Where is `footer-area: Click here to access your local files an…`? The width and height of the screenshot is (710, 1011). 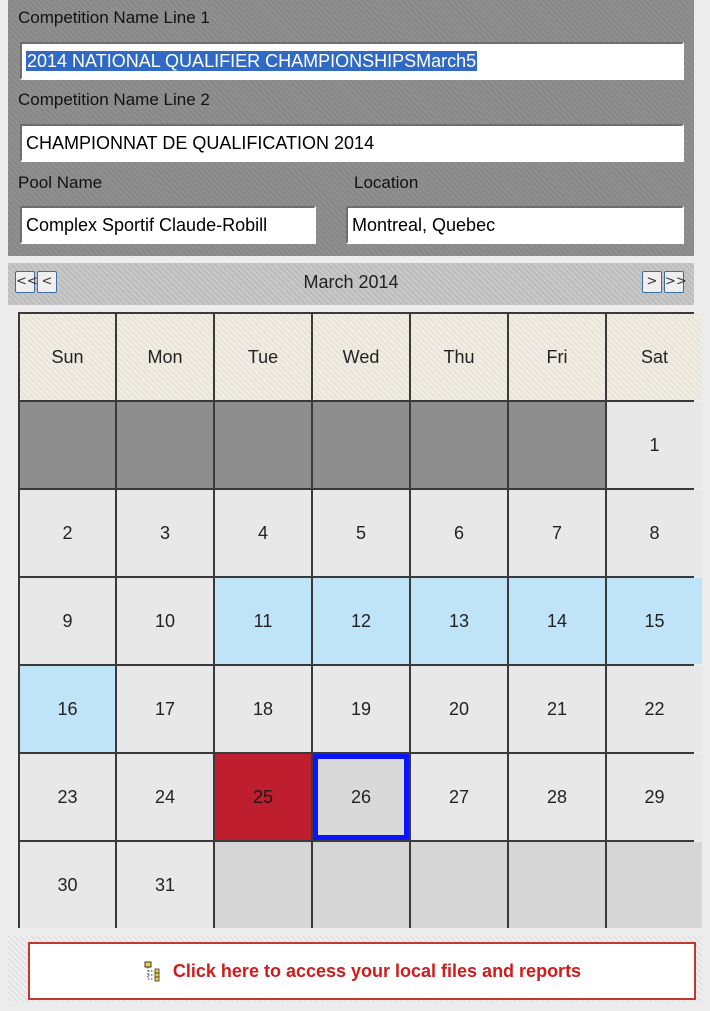
footer-area: Click here to access your local files an… is located at coordinates (355, 969).